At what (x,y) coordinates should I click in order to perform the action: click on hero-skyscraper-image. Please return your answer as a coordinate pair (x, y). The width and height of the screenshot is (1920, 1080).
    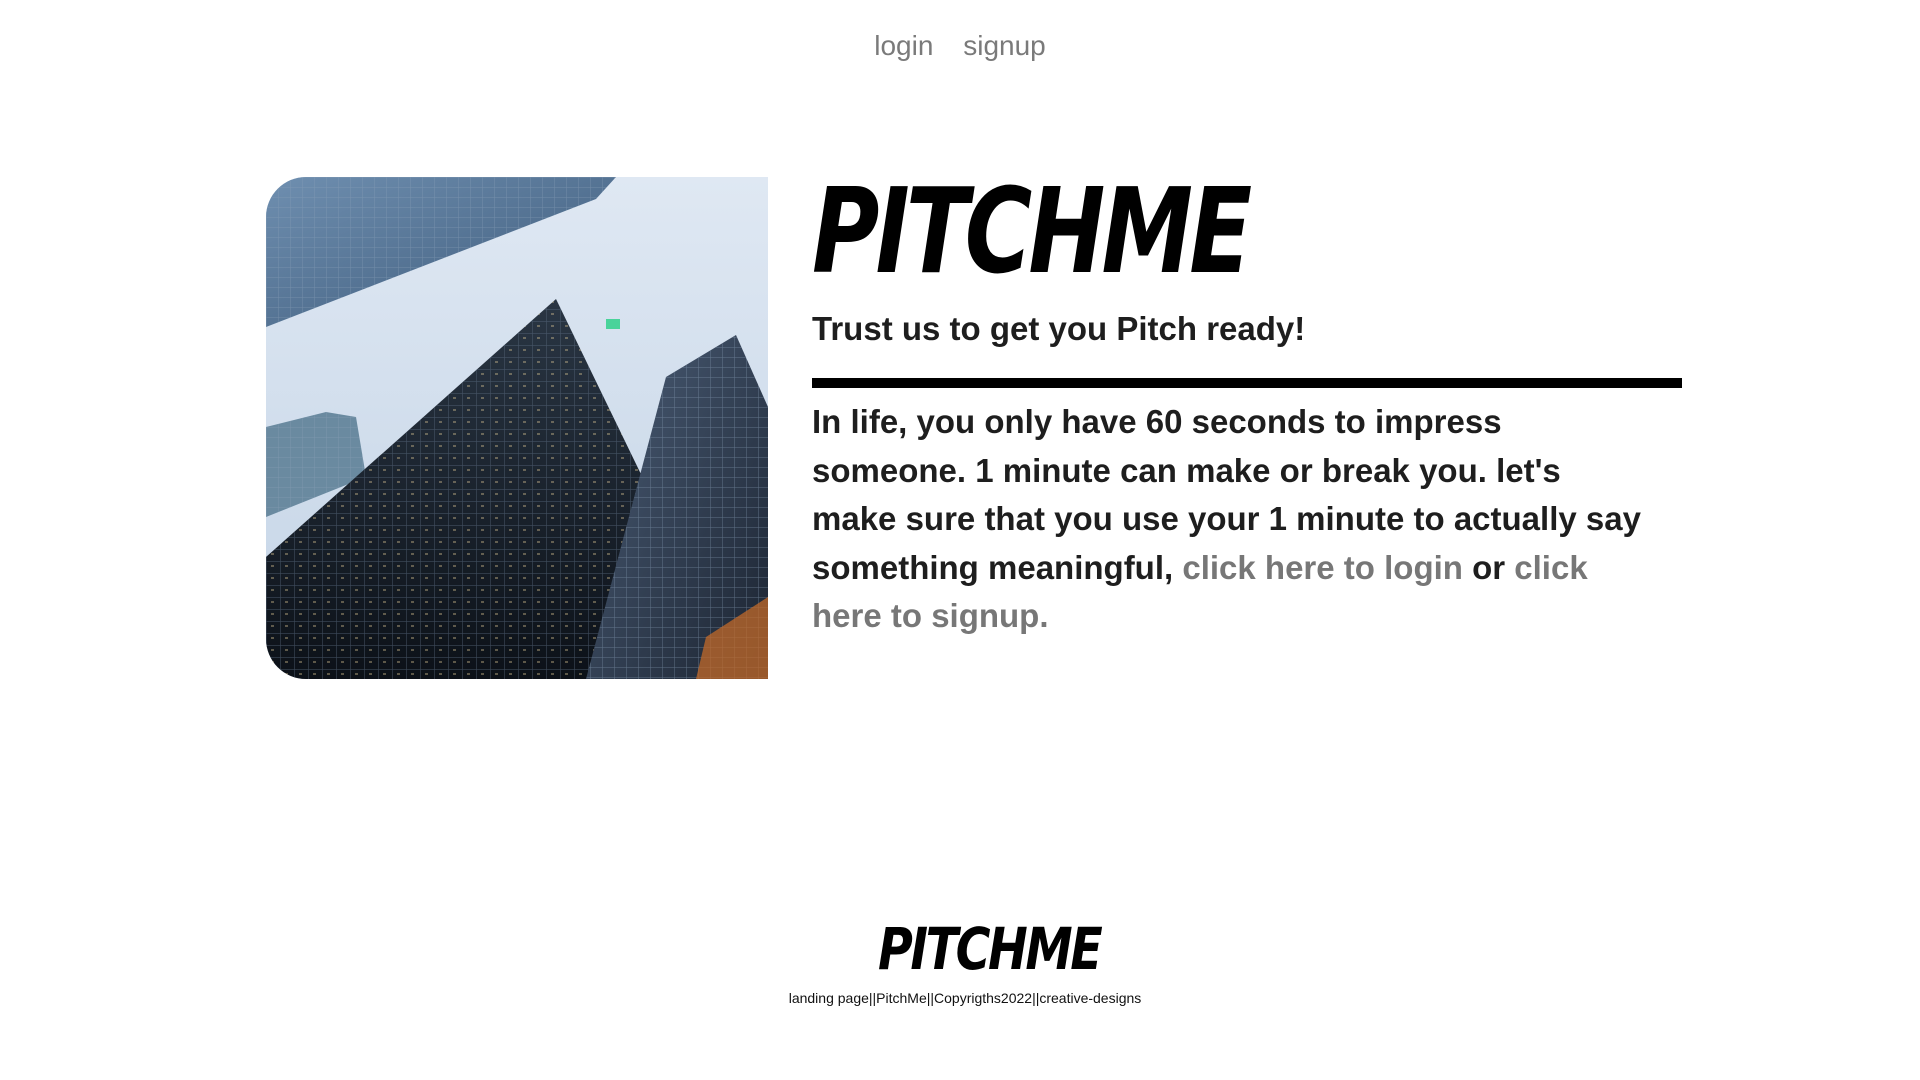
    Looking at the image, I should click on (517, 428).